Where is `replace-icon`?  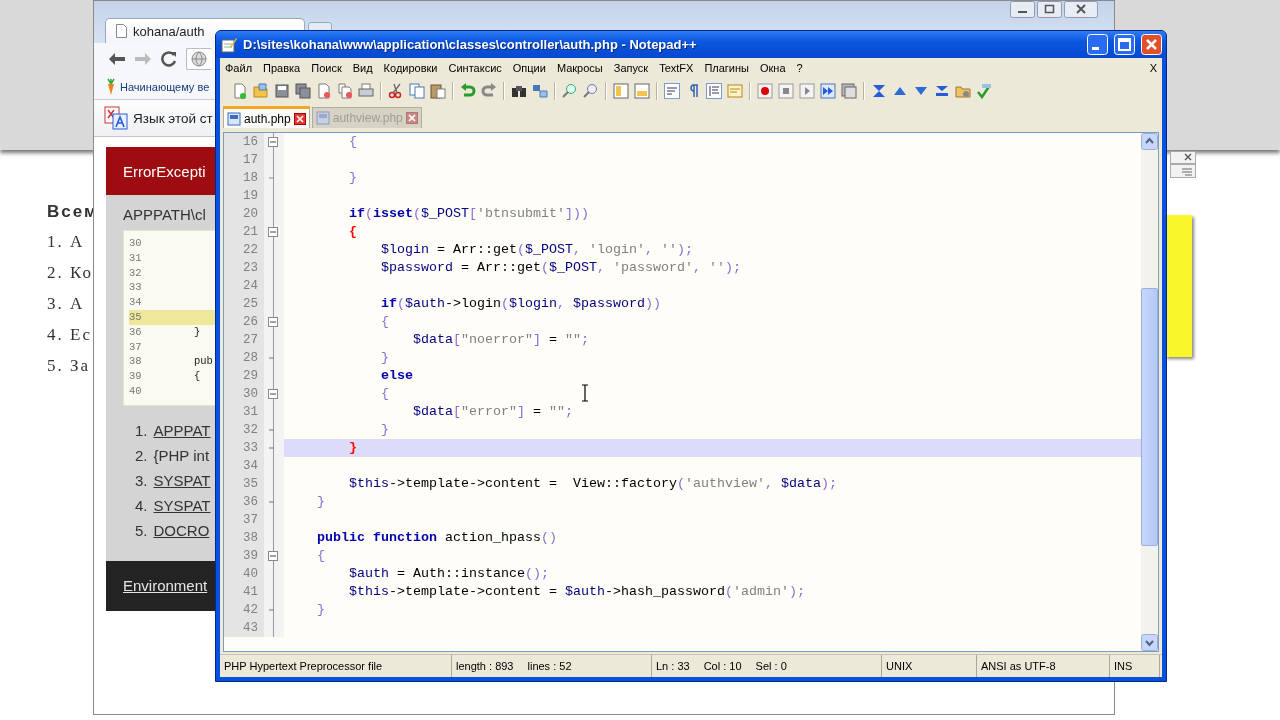 replace-icon is located at coordinates (540, 91).